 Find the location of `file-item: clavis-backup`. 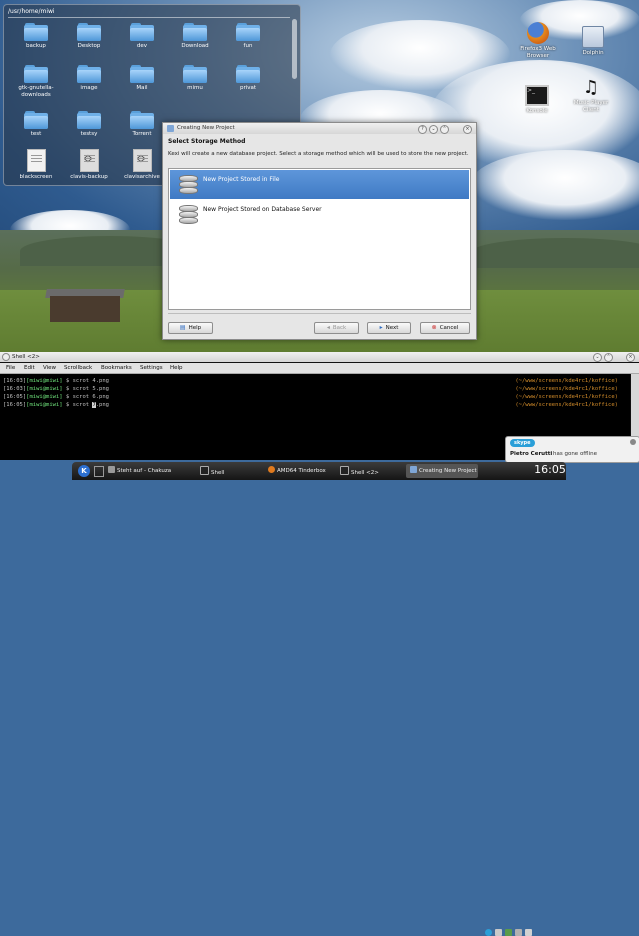

file-item: clavis-backup is located at coordinates (89, 165).